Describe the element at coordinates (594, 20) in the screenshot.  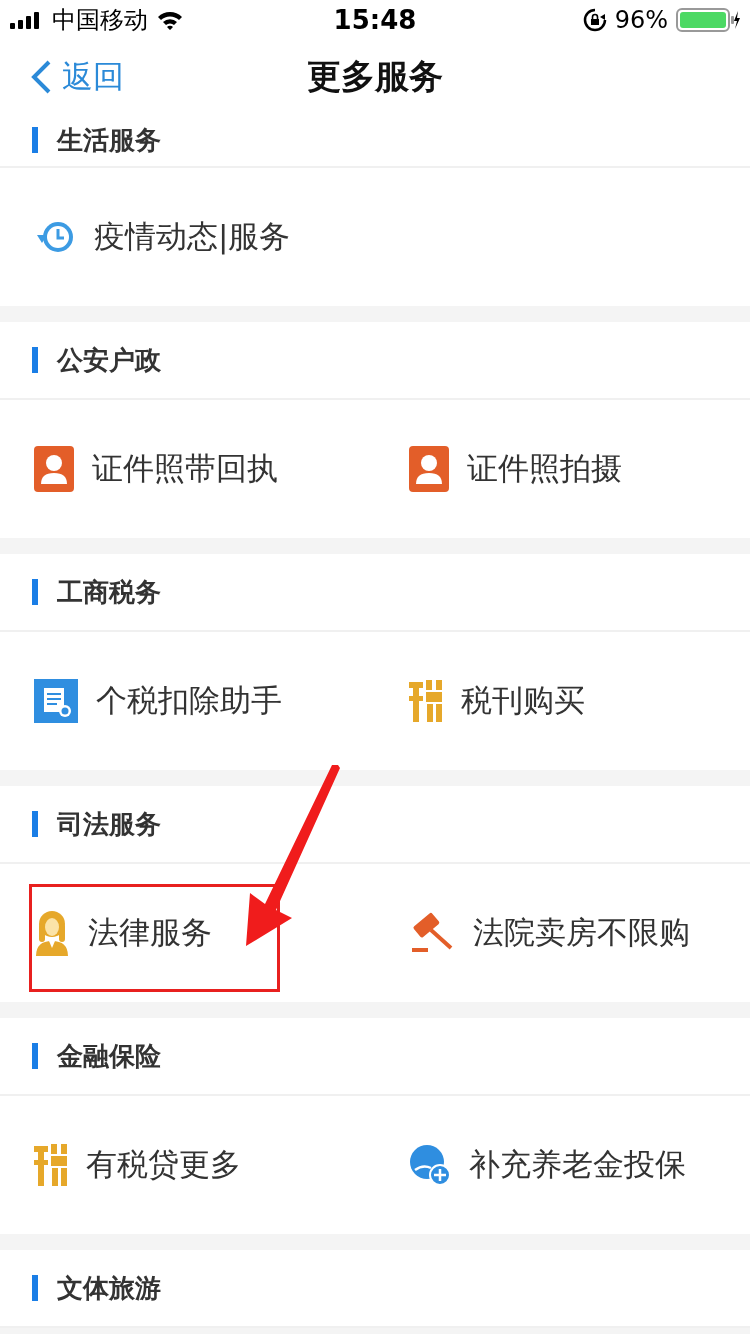
I see `rotation-lock-icon` at that location.